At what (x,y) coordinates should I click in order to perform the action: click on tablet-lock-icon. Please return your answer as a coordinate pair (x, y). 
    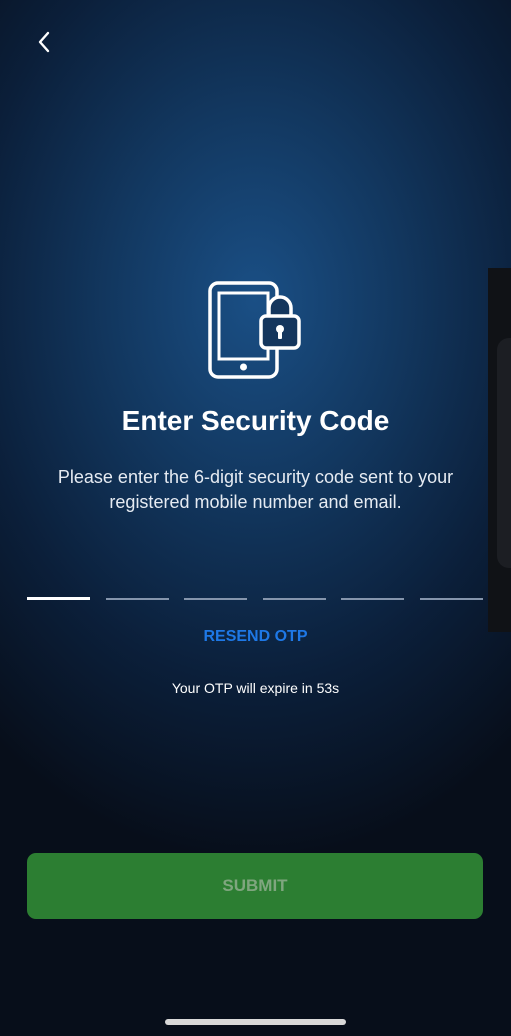
    Looking at the image, I should click on (256, 330).